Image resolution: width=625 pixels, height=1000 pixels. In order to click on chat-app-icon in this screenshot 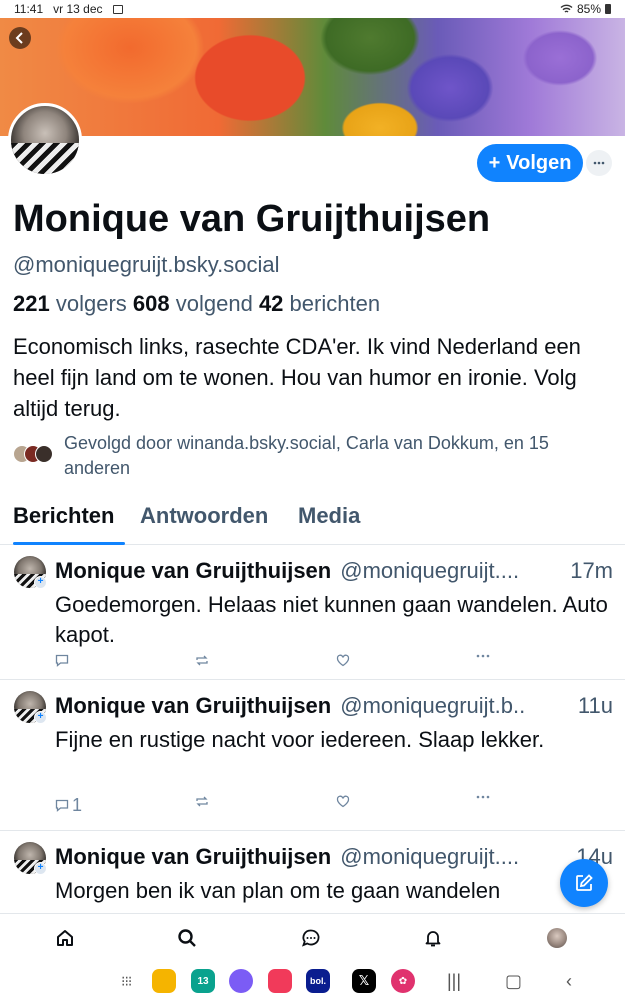, I will do `click(241, 981)`.